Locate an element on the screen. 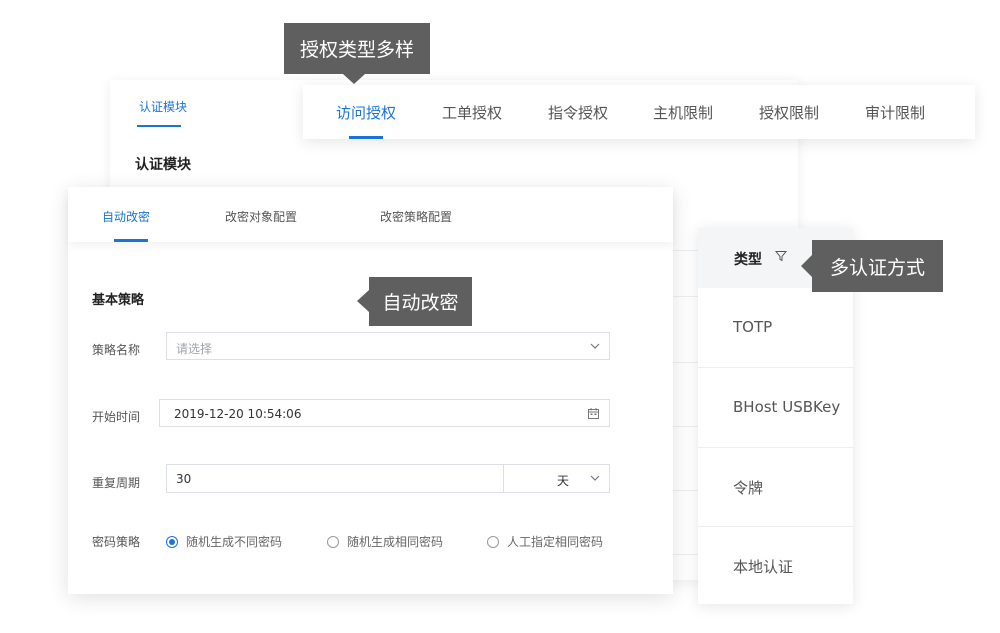 This screenshot has width=1000, height=633. tab-auth-module: 认证模块 is located at coordinates (163, 106).